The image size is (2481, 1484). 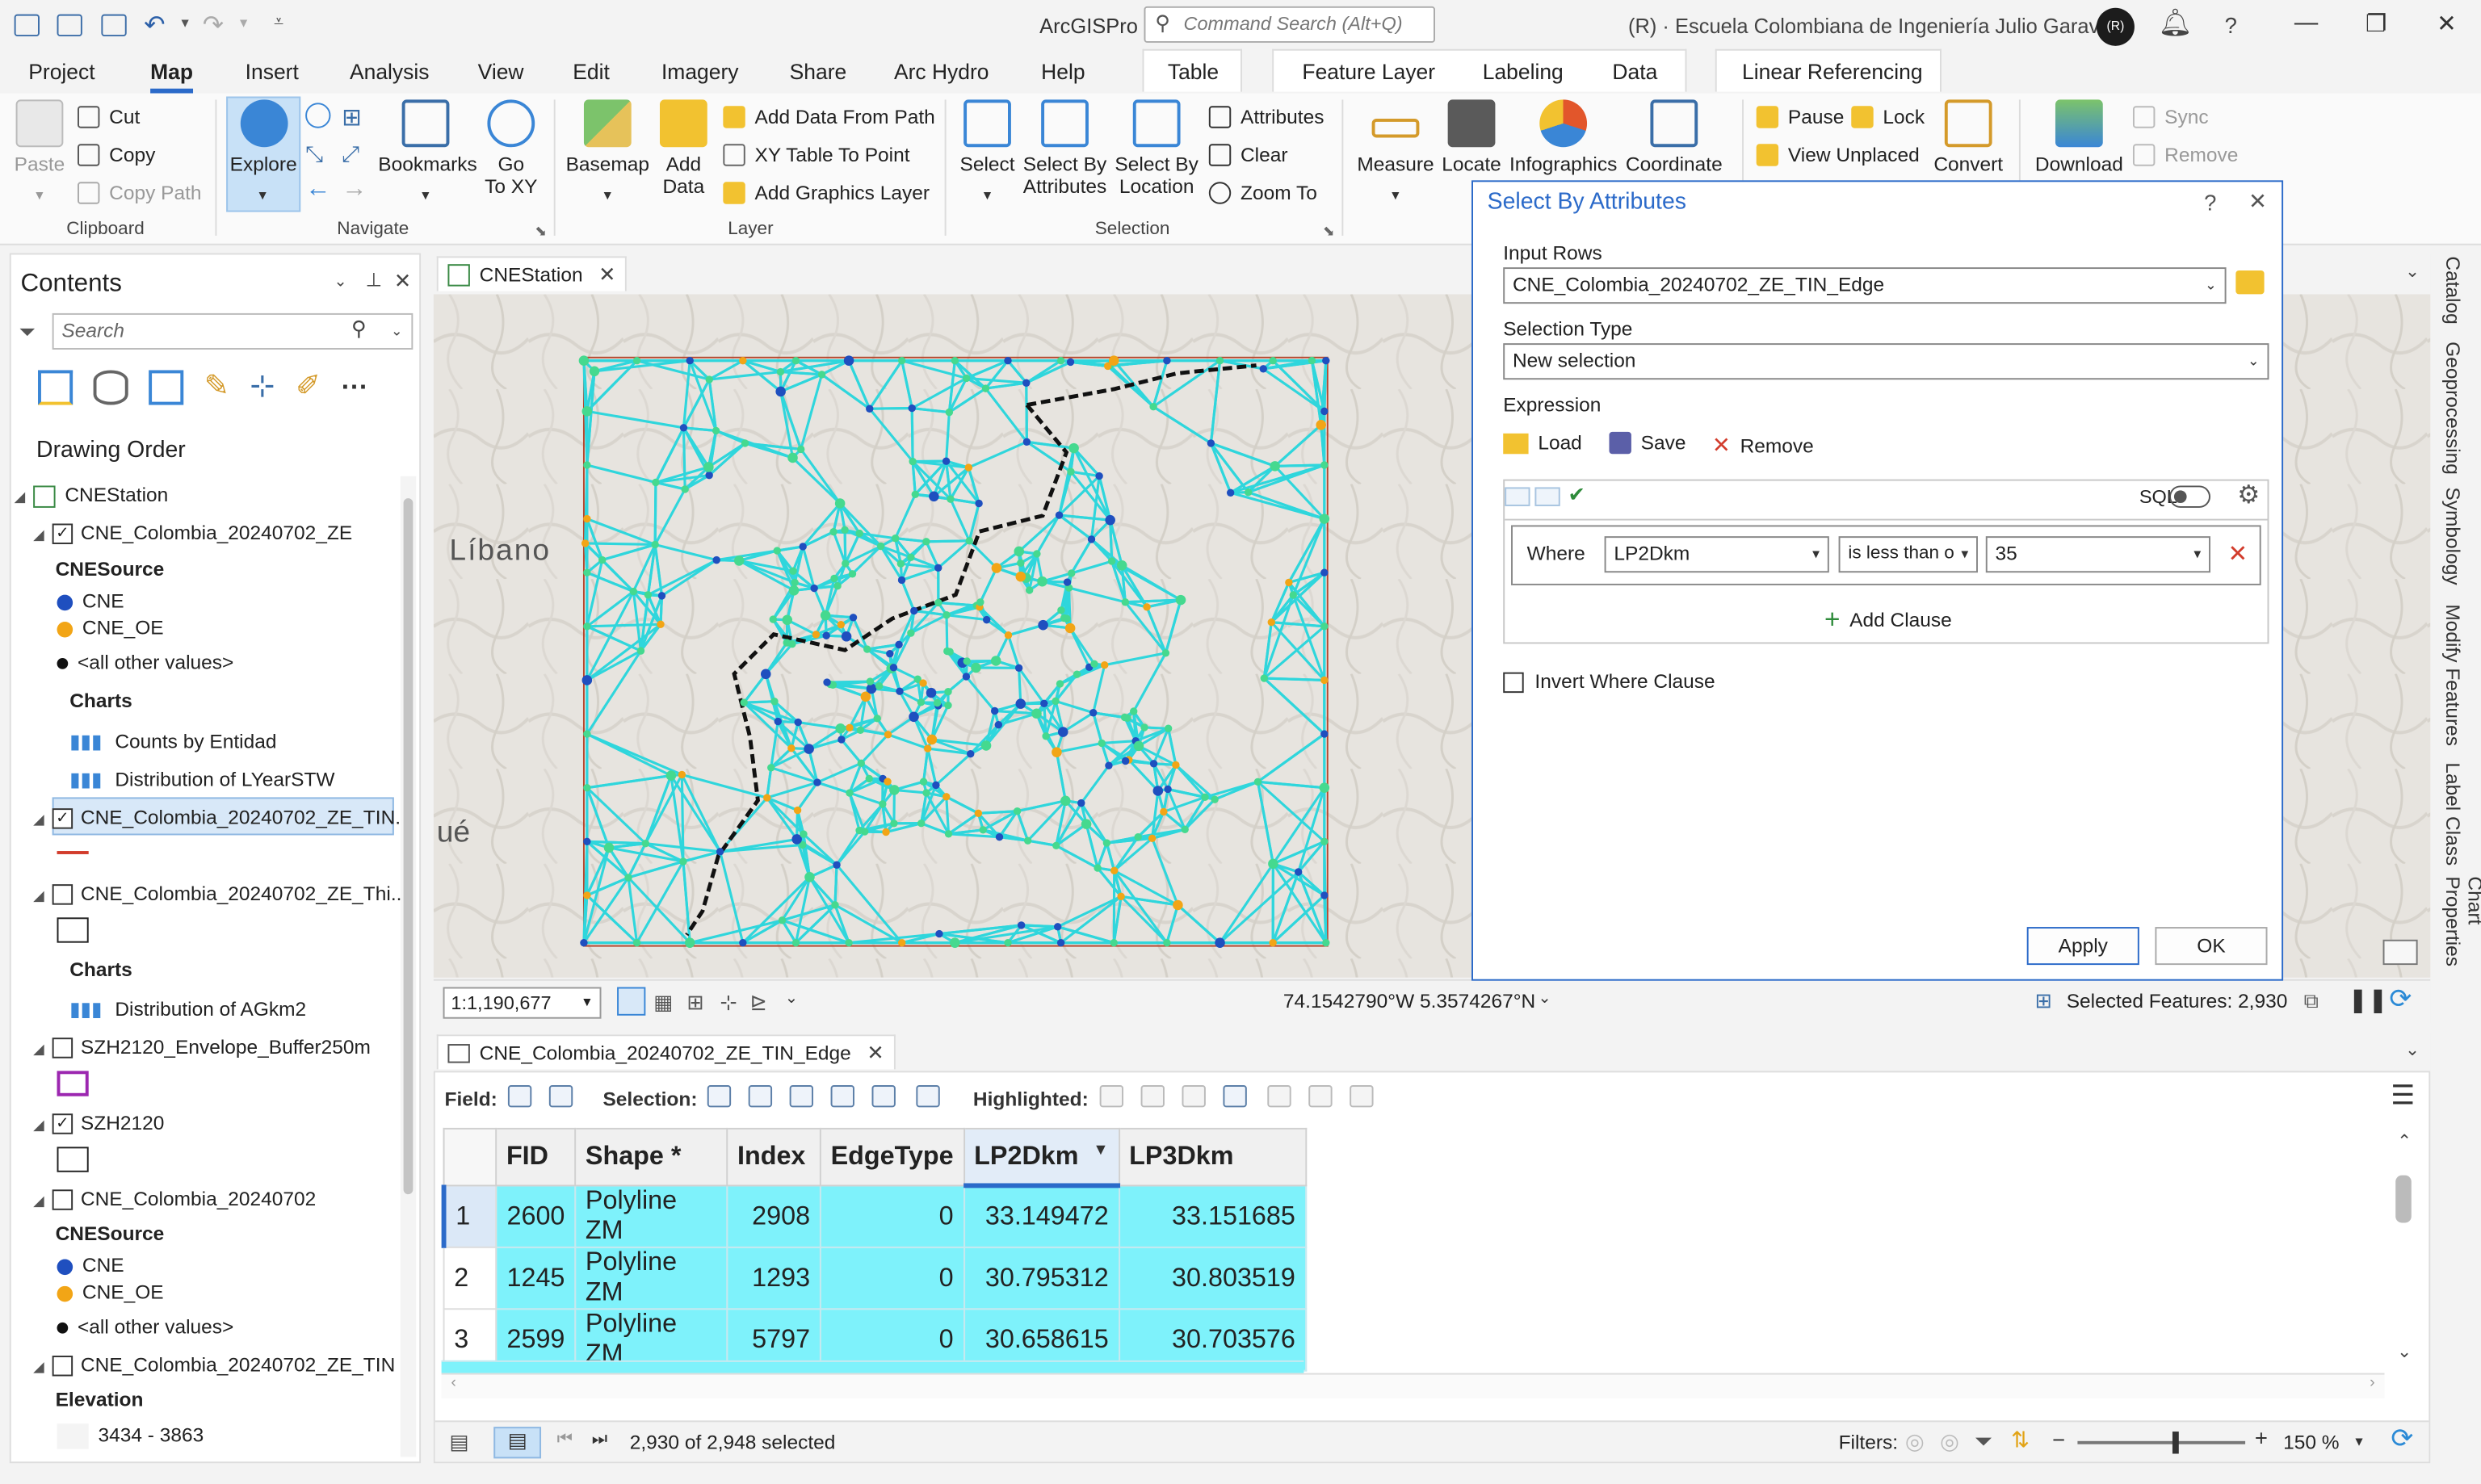 I want to click on search-icon: ⚲, so click(x=359, y=329).